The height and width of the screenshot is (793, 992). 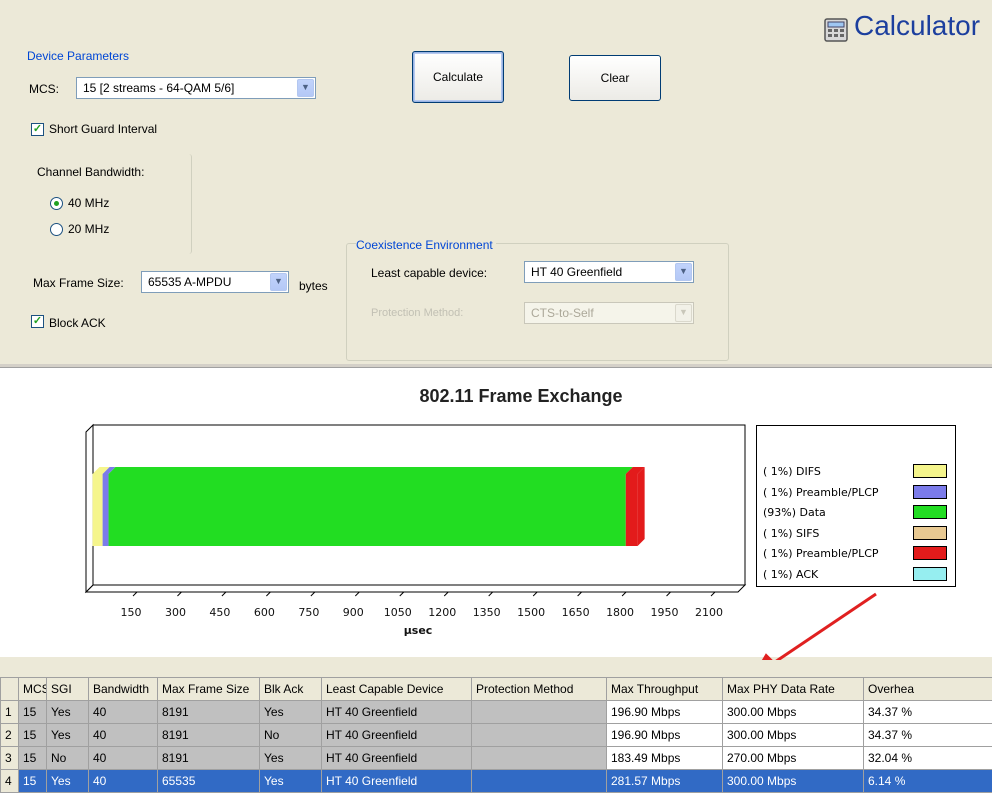 I want to click on legend-entry: ( 1%) Preamble/PLCP, so click(x=858, y=493).